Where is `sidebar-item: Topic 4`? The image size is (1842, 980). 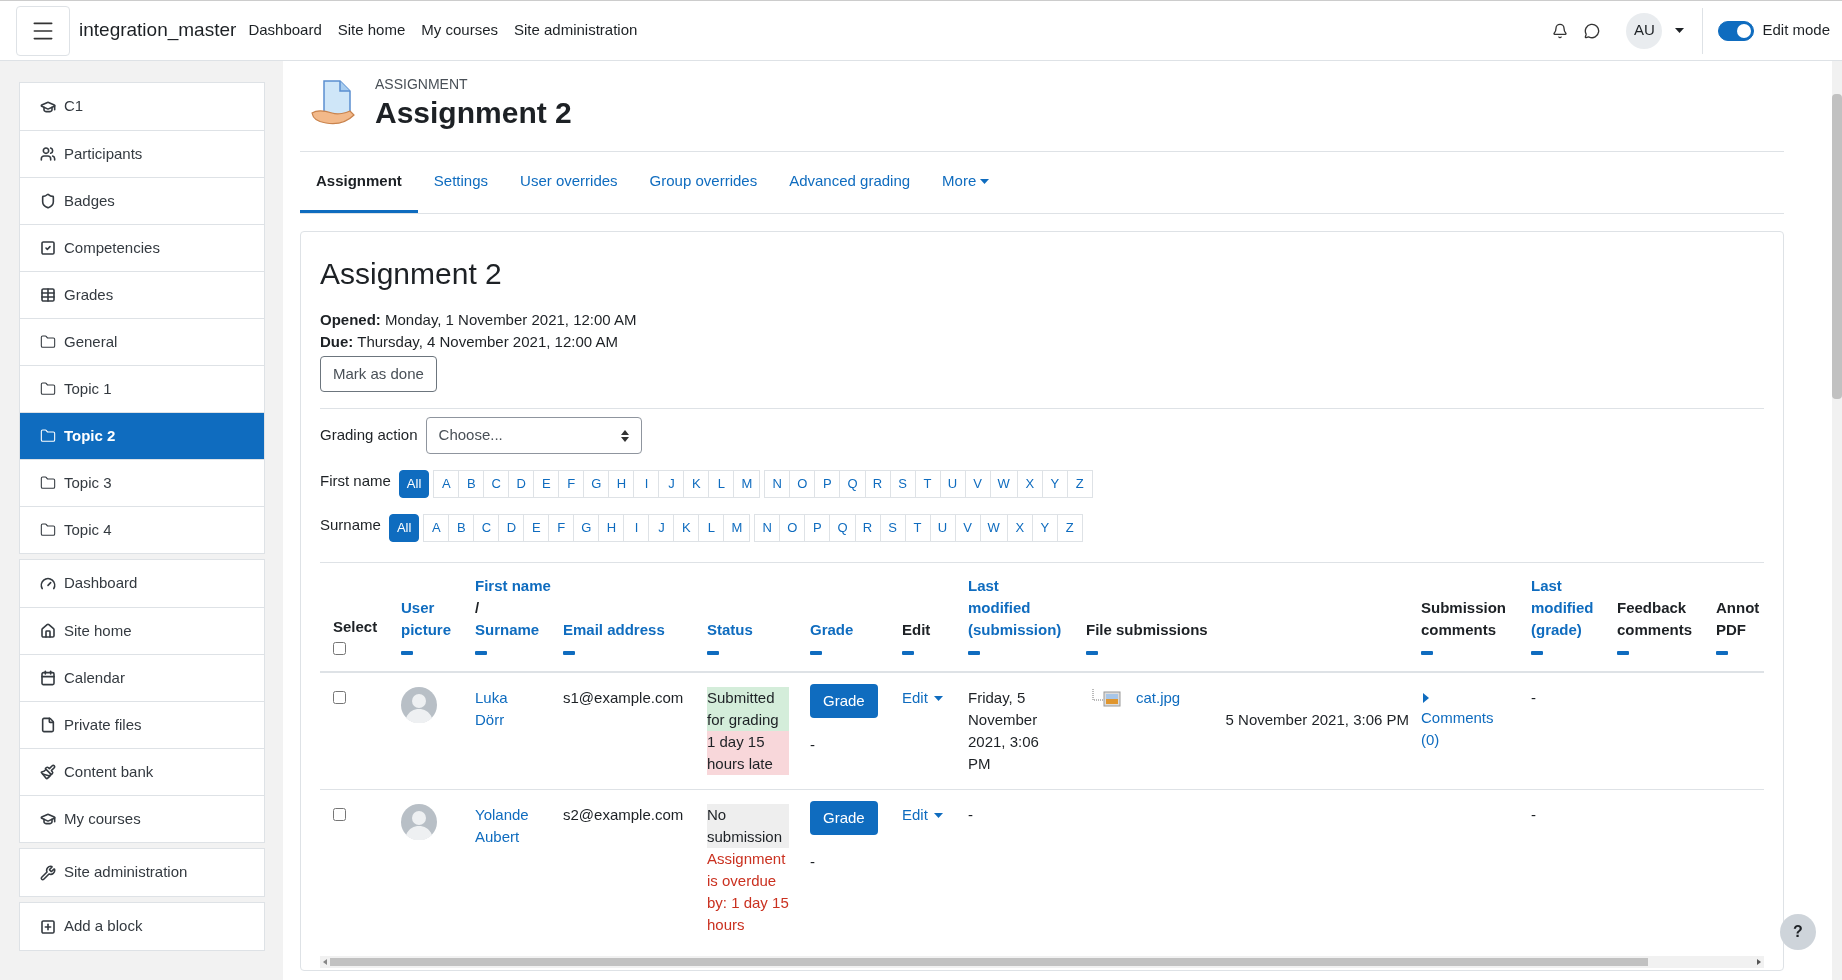
sidebar-item: Topic 4 is located at coordinates (142, 529).